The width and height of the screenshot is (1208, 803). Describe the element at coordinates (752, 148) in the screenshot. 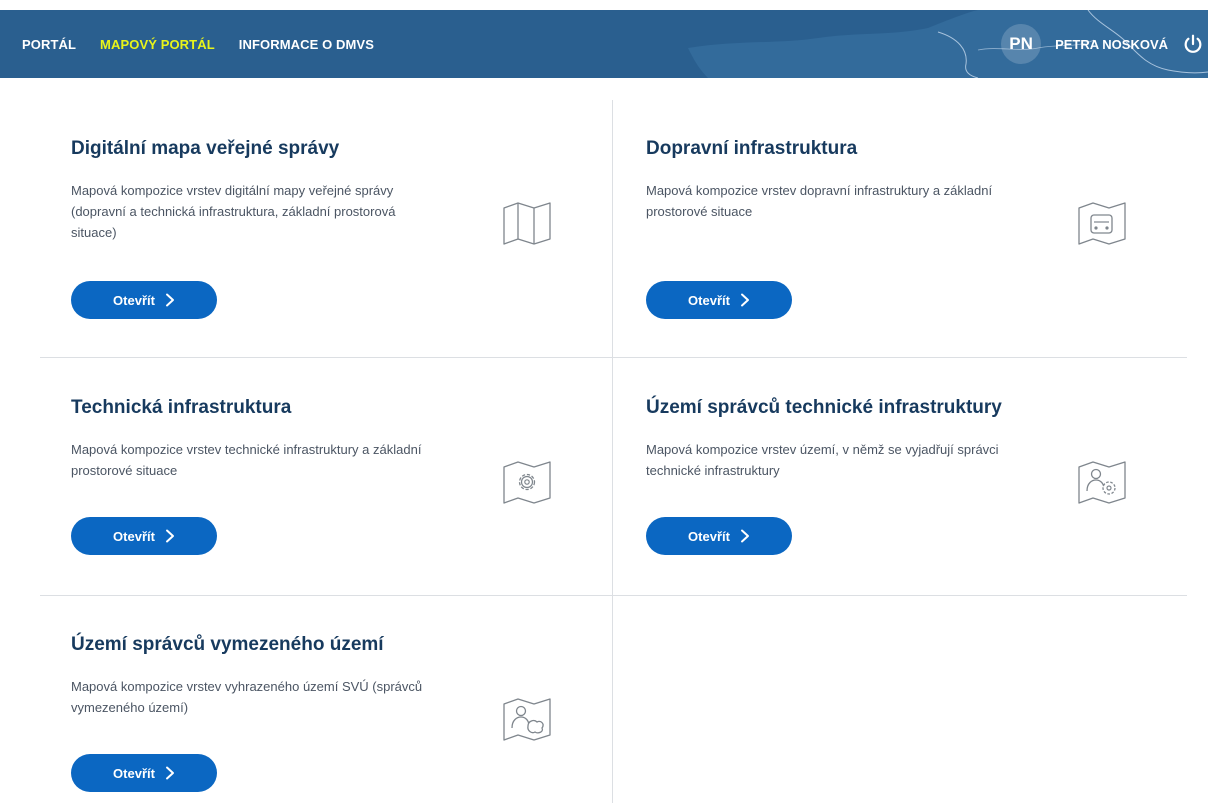

I see `tile-title: Dopravní infrastruktura` at that location.